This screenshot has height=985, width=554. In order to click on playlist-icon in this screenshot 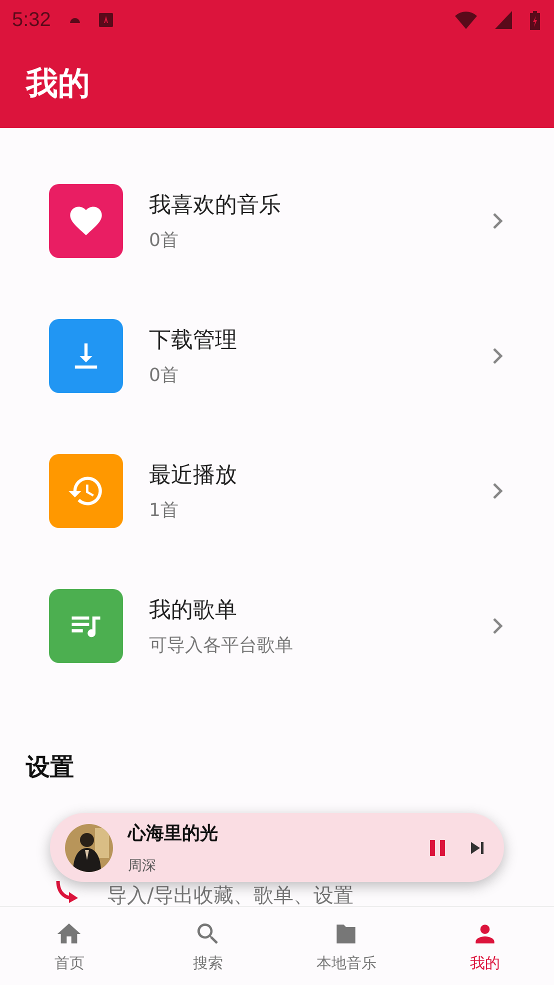, I will do `click(86, 626)`.